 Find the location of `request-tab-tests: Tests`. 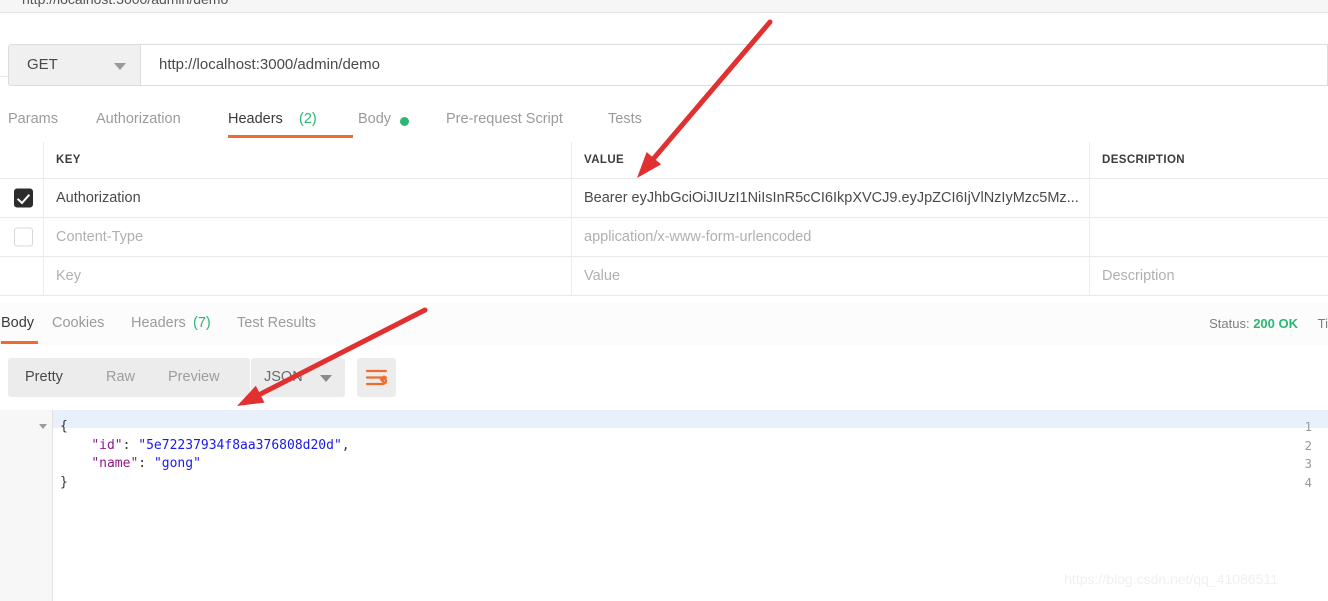

request-tab-tests: Tests is located at coordinates (649, 120).